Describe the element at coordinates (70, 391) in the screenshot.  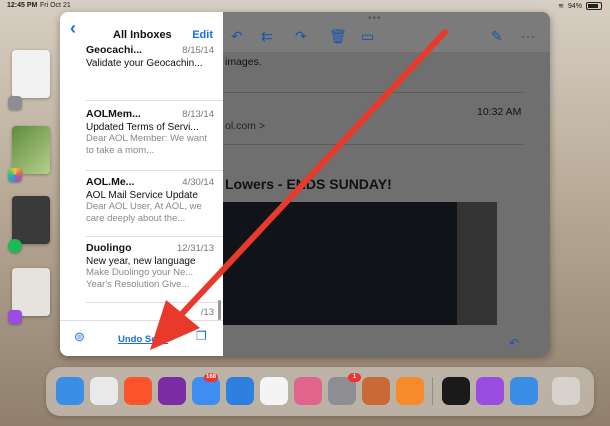
I see `safari-app-icon` at that location.